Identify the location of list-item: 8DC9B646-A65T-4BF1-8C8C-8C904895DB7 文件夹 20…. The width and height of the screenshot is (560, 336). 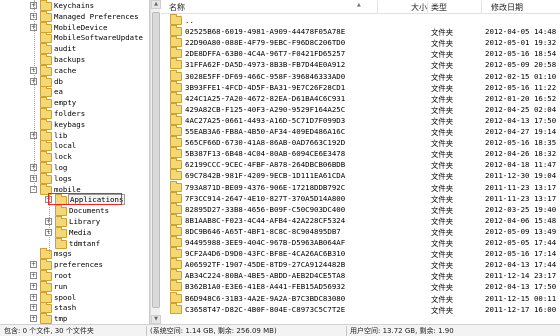
(360, 230).